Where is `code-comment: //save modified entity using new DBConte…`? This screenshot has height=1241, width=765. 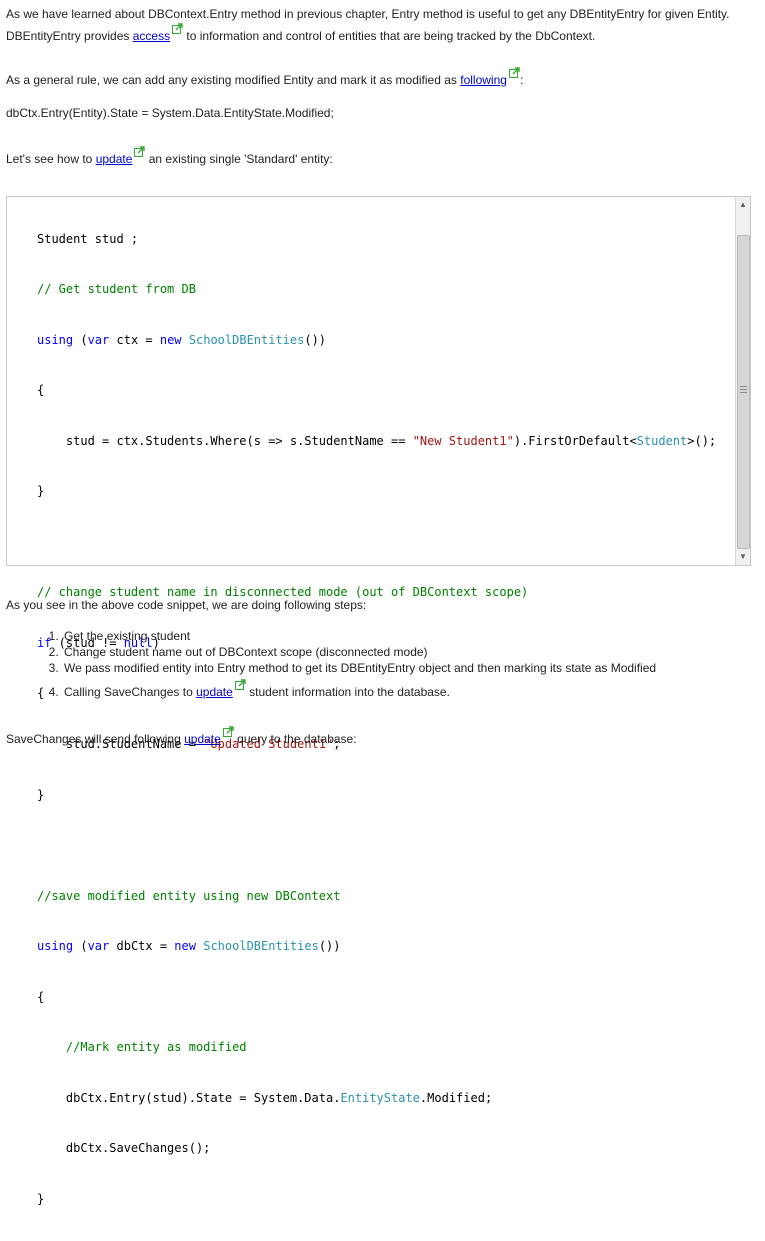
code-comment: //save modified entity using new DBConte… is located at coordinates (189, 895).